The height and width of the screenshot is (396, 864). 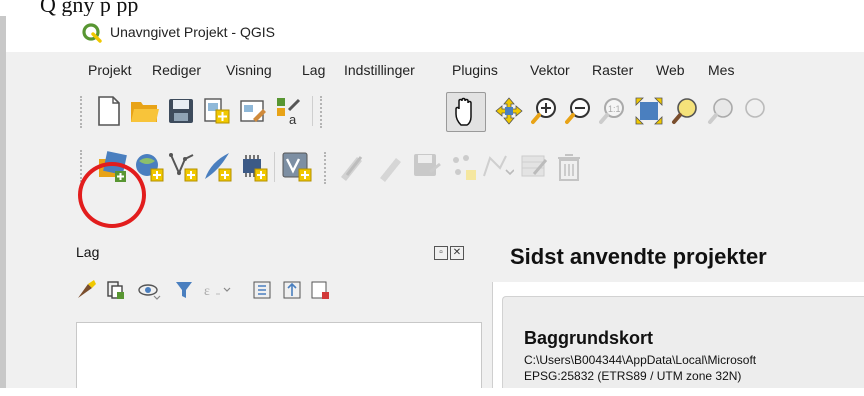 I want to click on layers-tree, so click(x=279, y=355).